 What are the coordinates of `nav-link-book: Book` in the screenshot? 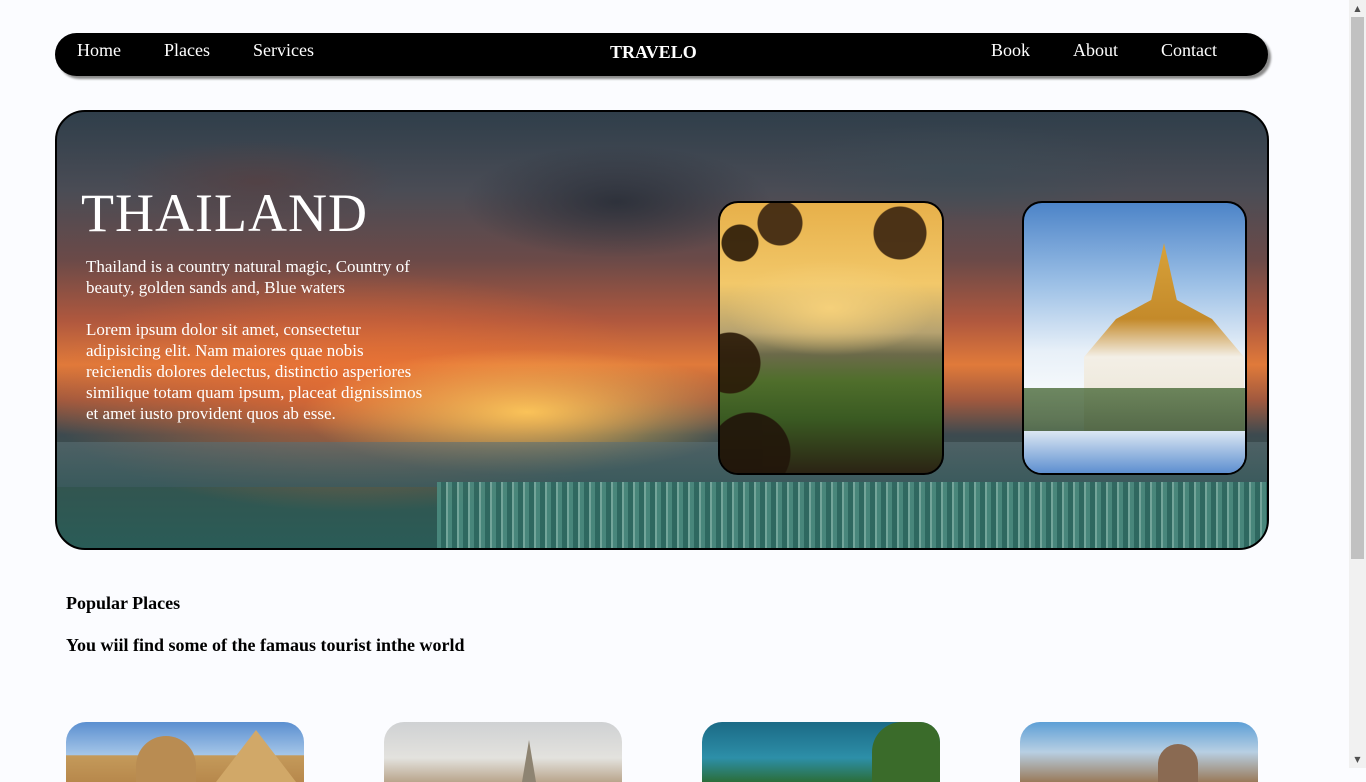 It's located at (1010, 50).